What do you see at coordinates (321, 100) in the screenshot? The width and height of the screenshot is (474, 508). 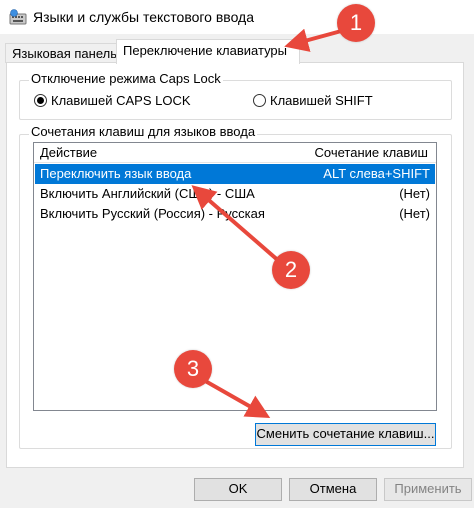 I see `radio-shift-label: Клавишей SHIFT` at bounding box center [321, 100].